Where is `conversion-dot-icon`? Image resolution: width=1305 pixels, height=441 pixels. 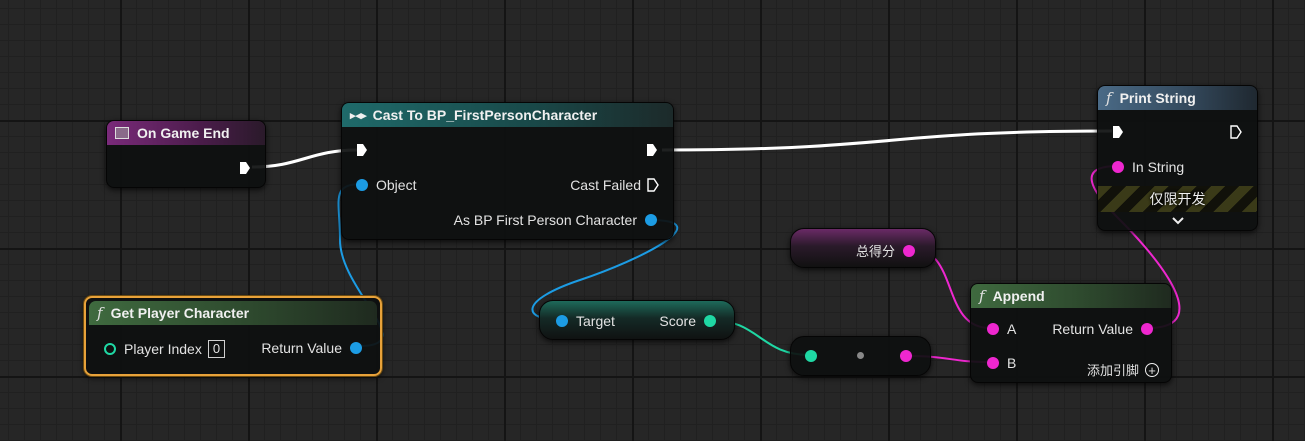 conversion-dot-icon is located at coordinates (860, 355).